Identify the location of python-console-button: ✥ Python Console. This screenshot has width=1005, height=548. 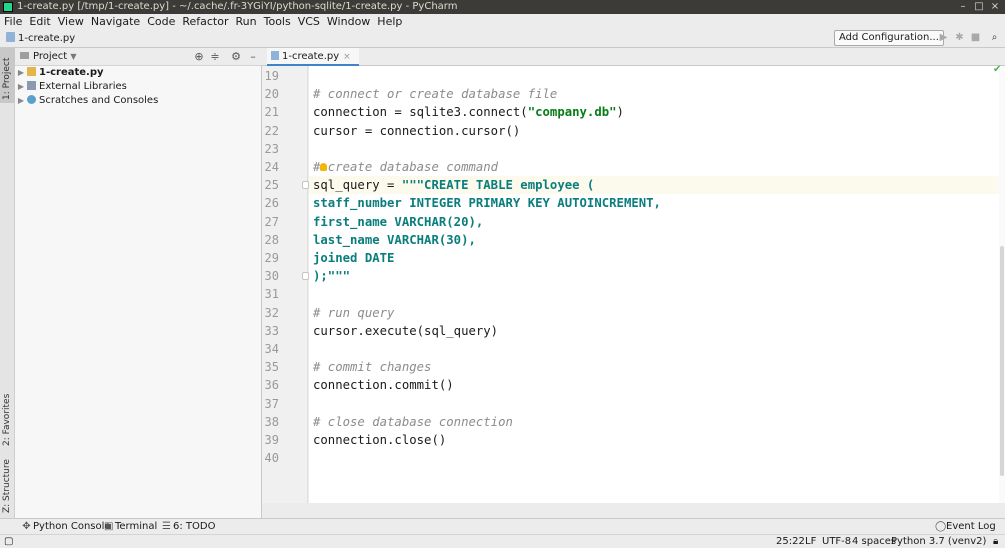
(66, 526).